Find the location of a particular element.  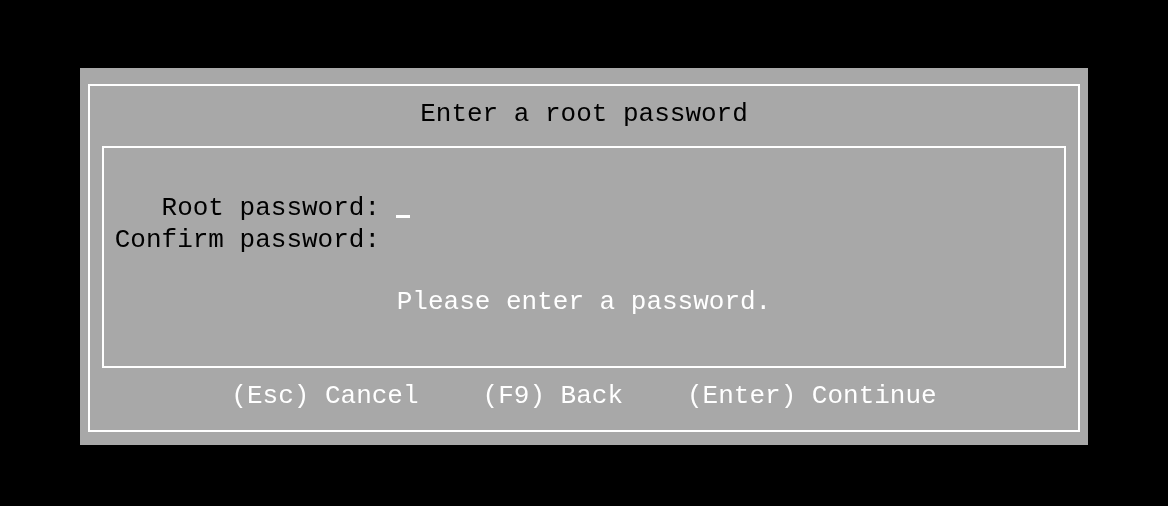

field-label: Root password: is located at coordinates (270, 208).